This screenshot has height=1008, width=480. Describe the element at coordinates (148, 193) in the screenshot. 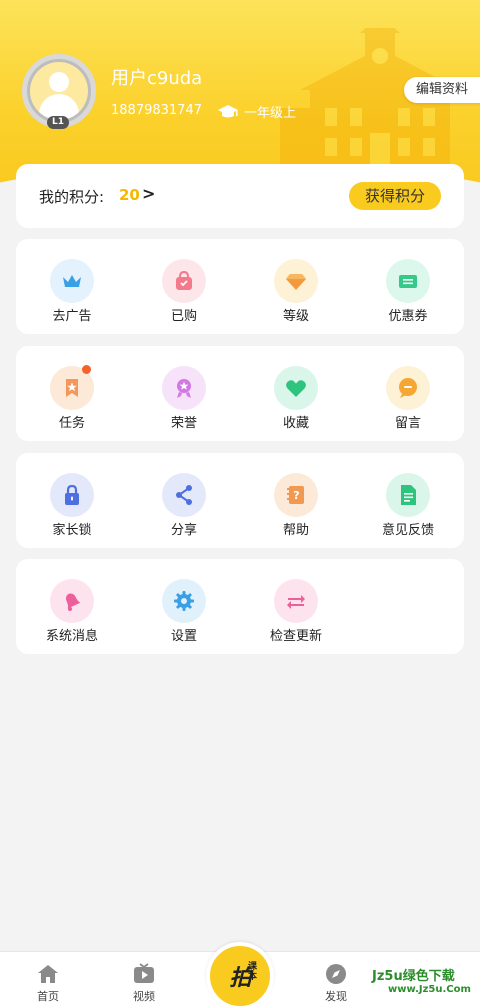

I see `chevron-right-icon: >` at that location.